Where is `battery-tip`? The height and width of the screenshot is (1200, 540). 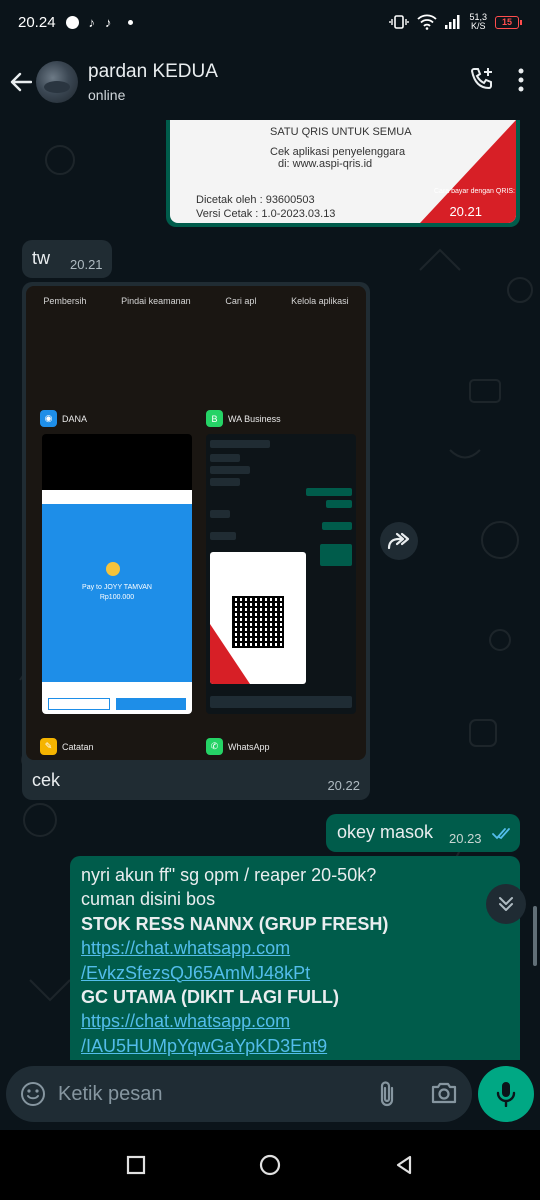 battery-tip is located at coordinates (521, 22).